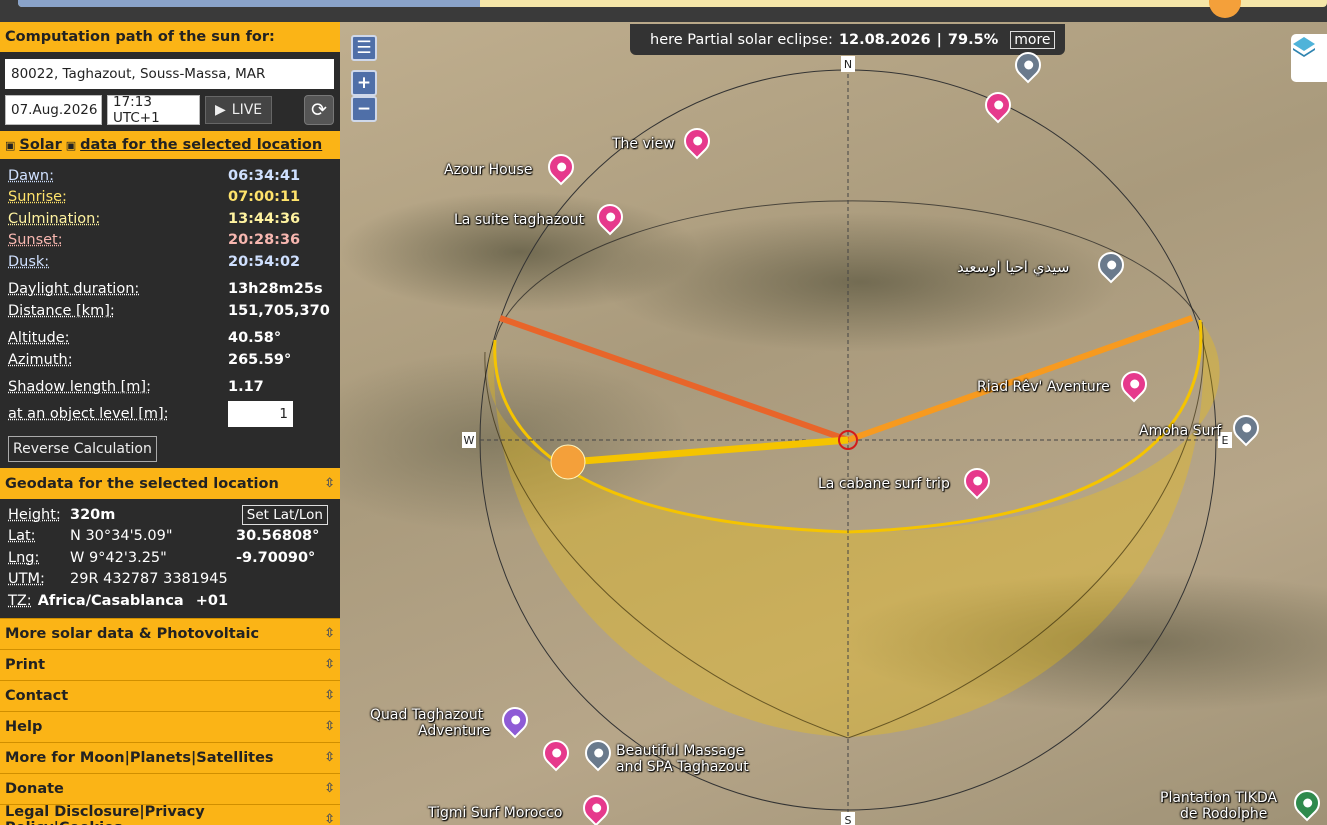 The height and width of the screenshot is (825, 1327). What do you see at coordinates (170, 388) in the screenshot?
I see `shadow-row: Shadow length [m]: 1.17` at bounding box center [170, 388].